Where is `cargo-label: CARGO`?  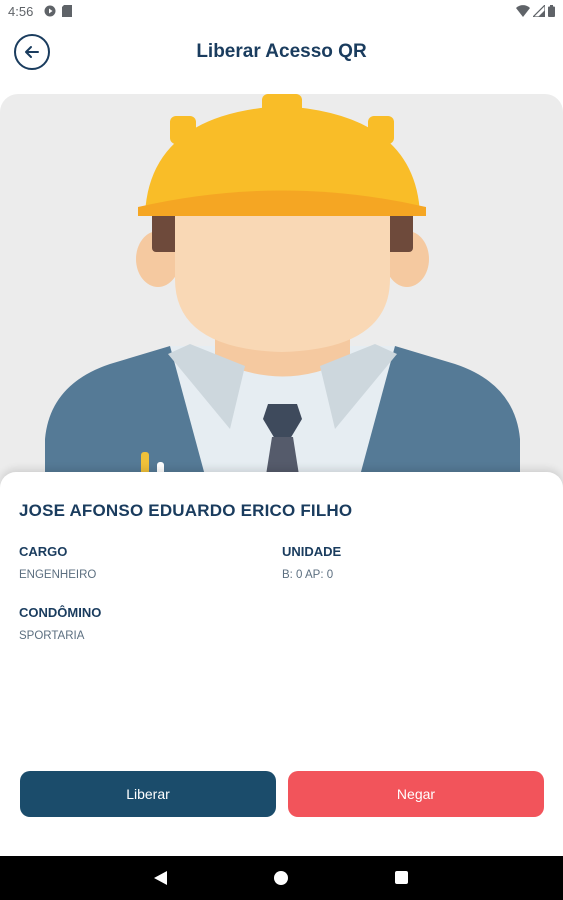 cargo-label: CARGO is located at coordinates (43, 551).